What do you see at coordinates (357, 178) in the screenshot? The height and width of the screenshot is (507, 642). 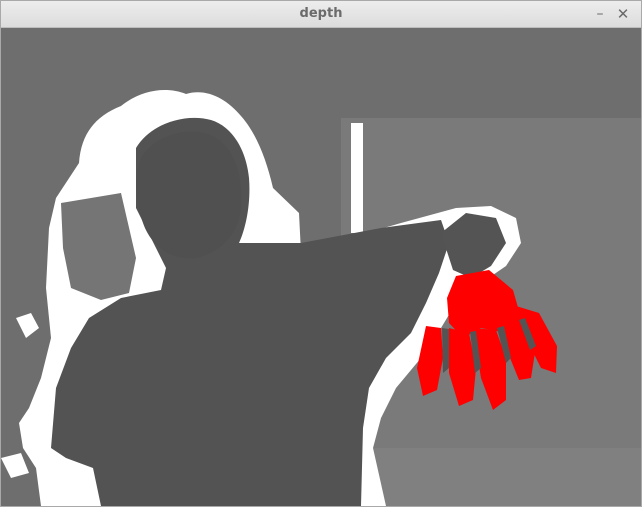 I see `door-frame-shadow` at bounding box center [357, 178].